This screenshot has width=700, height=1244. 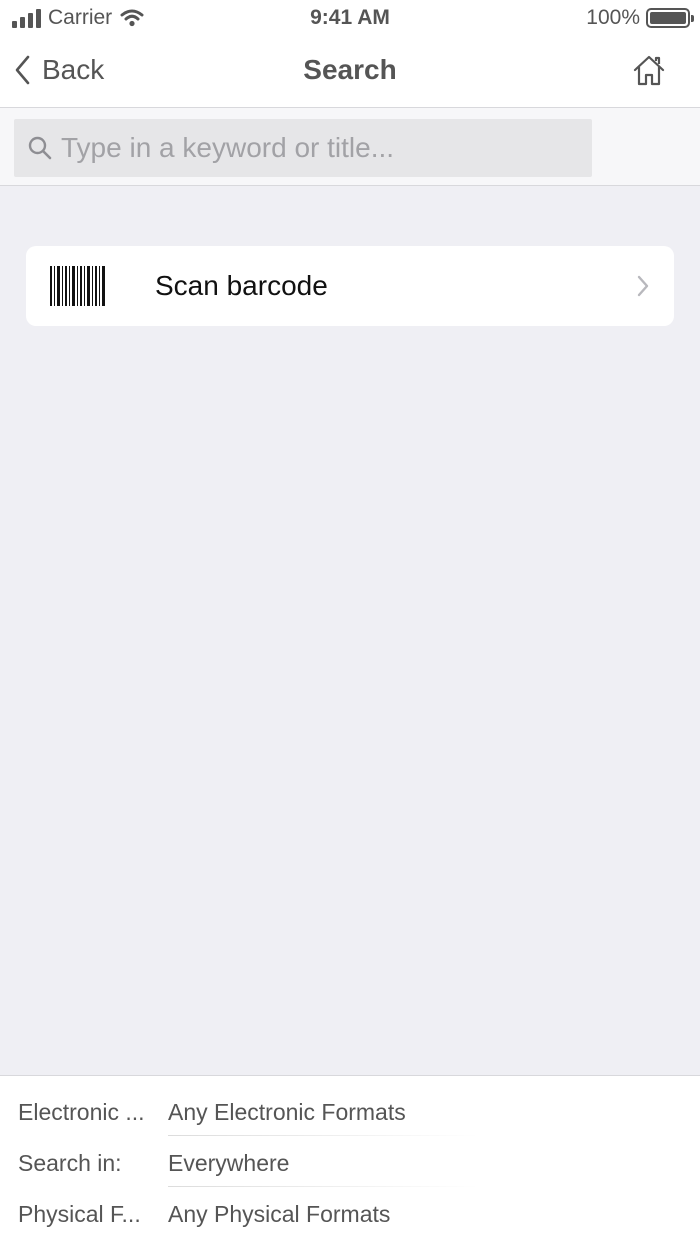 What do you see at coordinates (670, 18) in the screenshot?
I see `battery-icon` at bounding box center [670, 18].